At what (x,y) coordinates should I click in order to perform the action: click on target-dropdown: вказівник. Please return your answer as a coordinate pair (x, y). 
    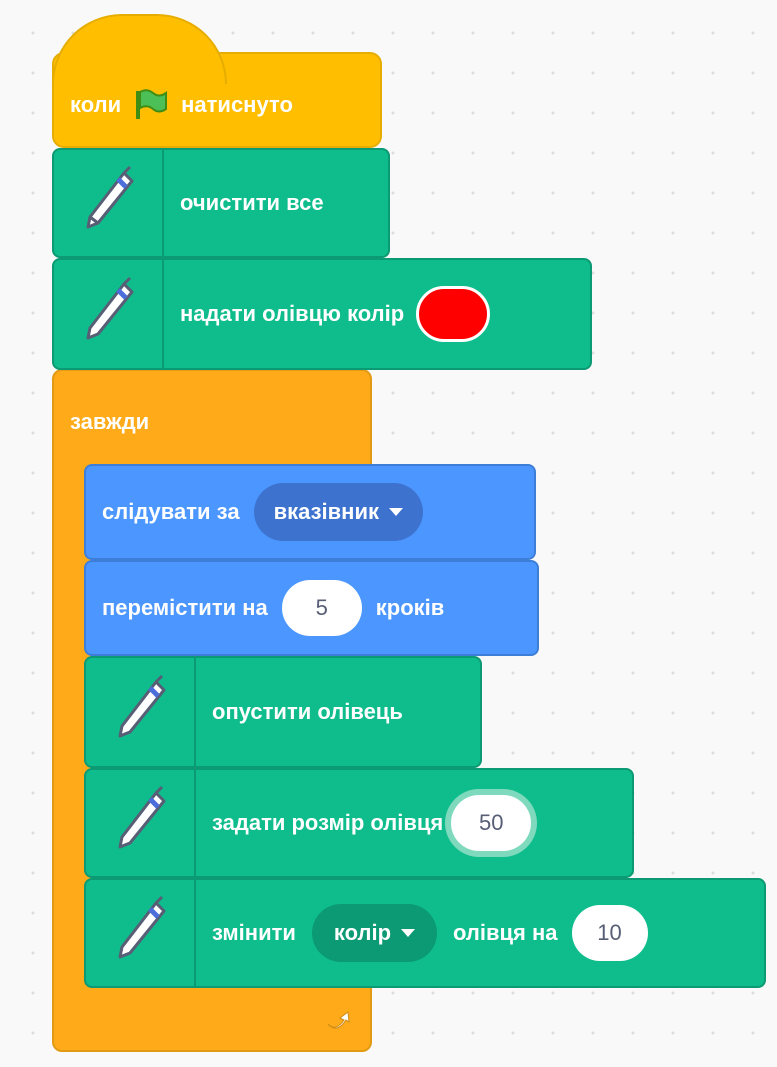
    Looking at the image, I should click on (338, 512).